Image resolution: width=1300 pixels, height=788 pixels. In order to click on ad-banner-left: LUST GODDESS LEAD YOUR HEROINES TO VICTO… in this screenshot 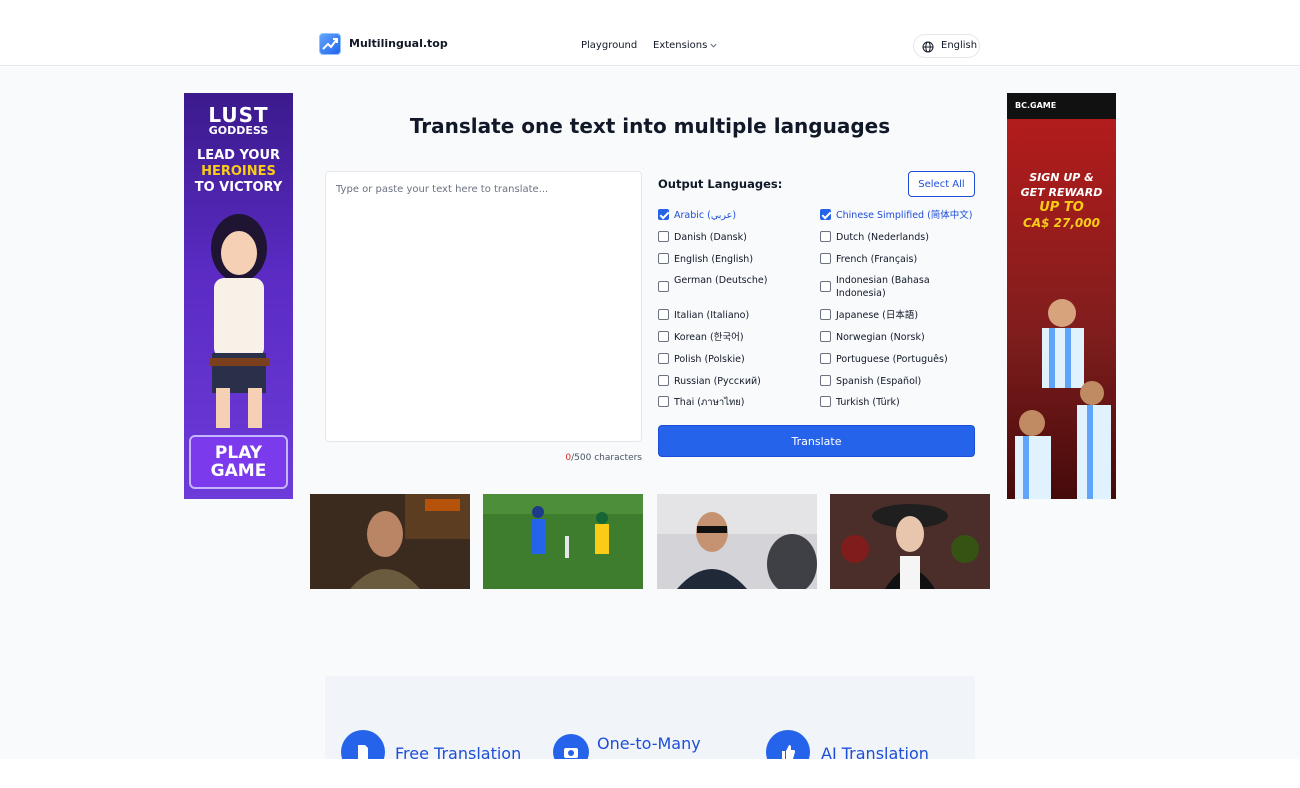, I will do `click(238, 296)`.